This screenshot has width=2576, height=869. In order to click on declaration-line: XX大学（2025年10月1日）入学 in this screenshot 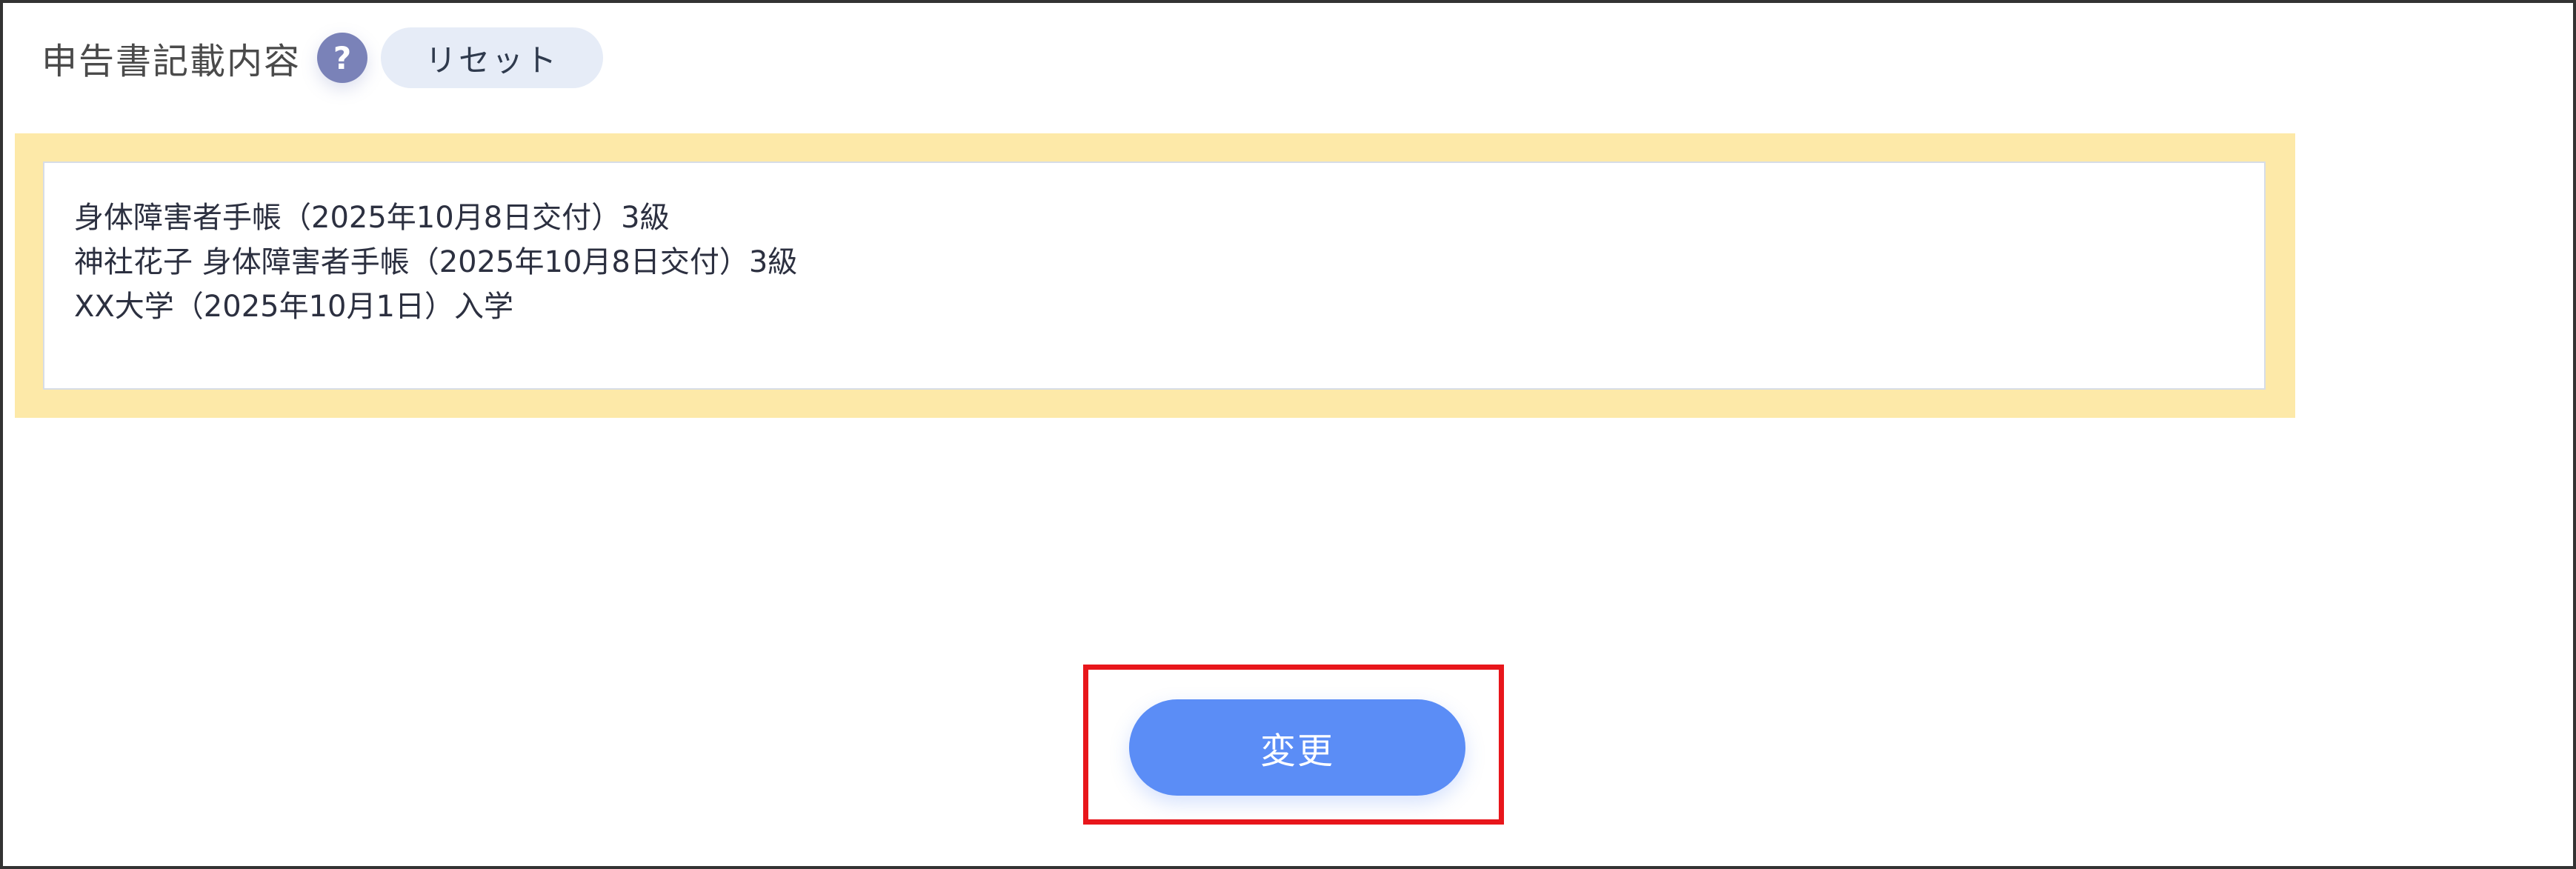, I will do `click(293, 307)`.